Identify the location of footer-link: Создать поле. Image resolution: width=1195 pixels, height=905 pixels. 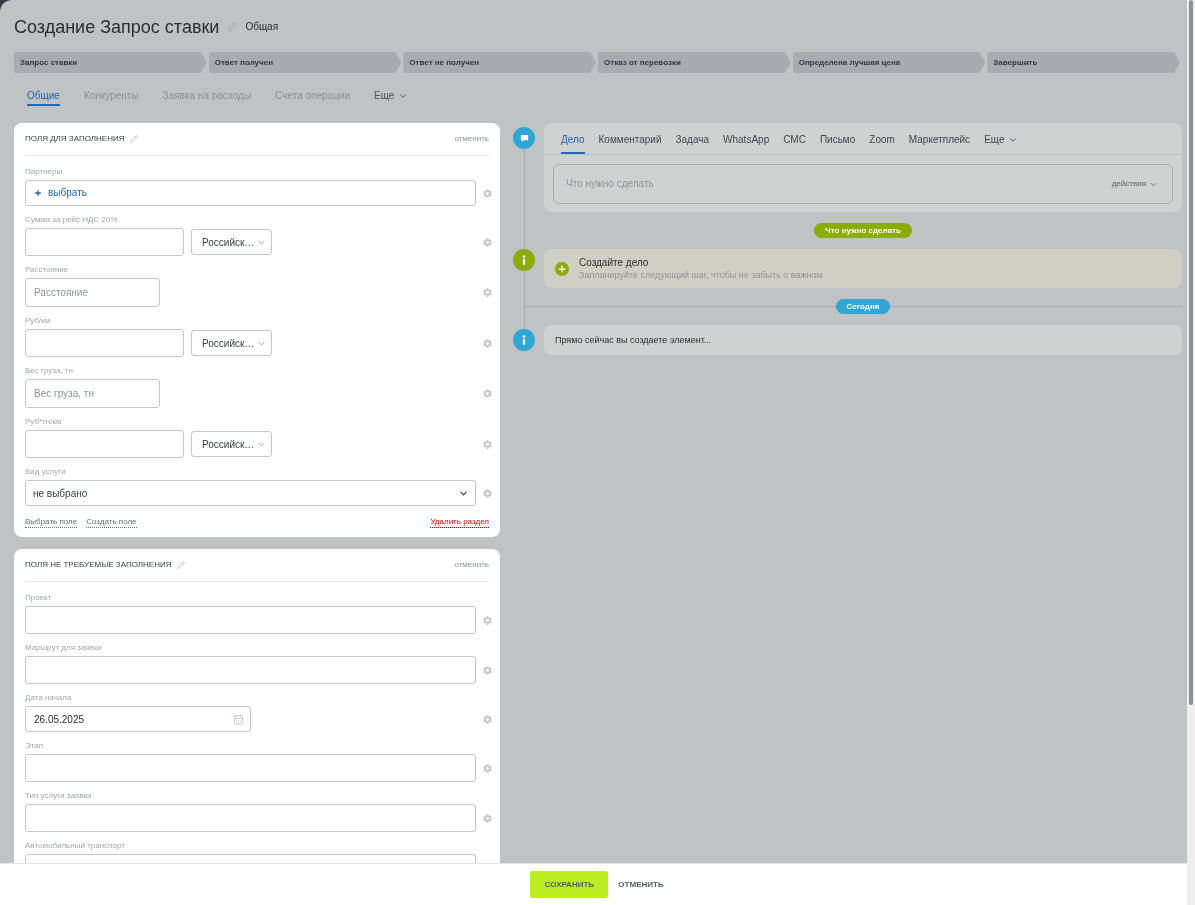
(111, 522).